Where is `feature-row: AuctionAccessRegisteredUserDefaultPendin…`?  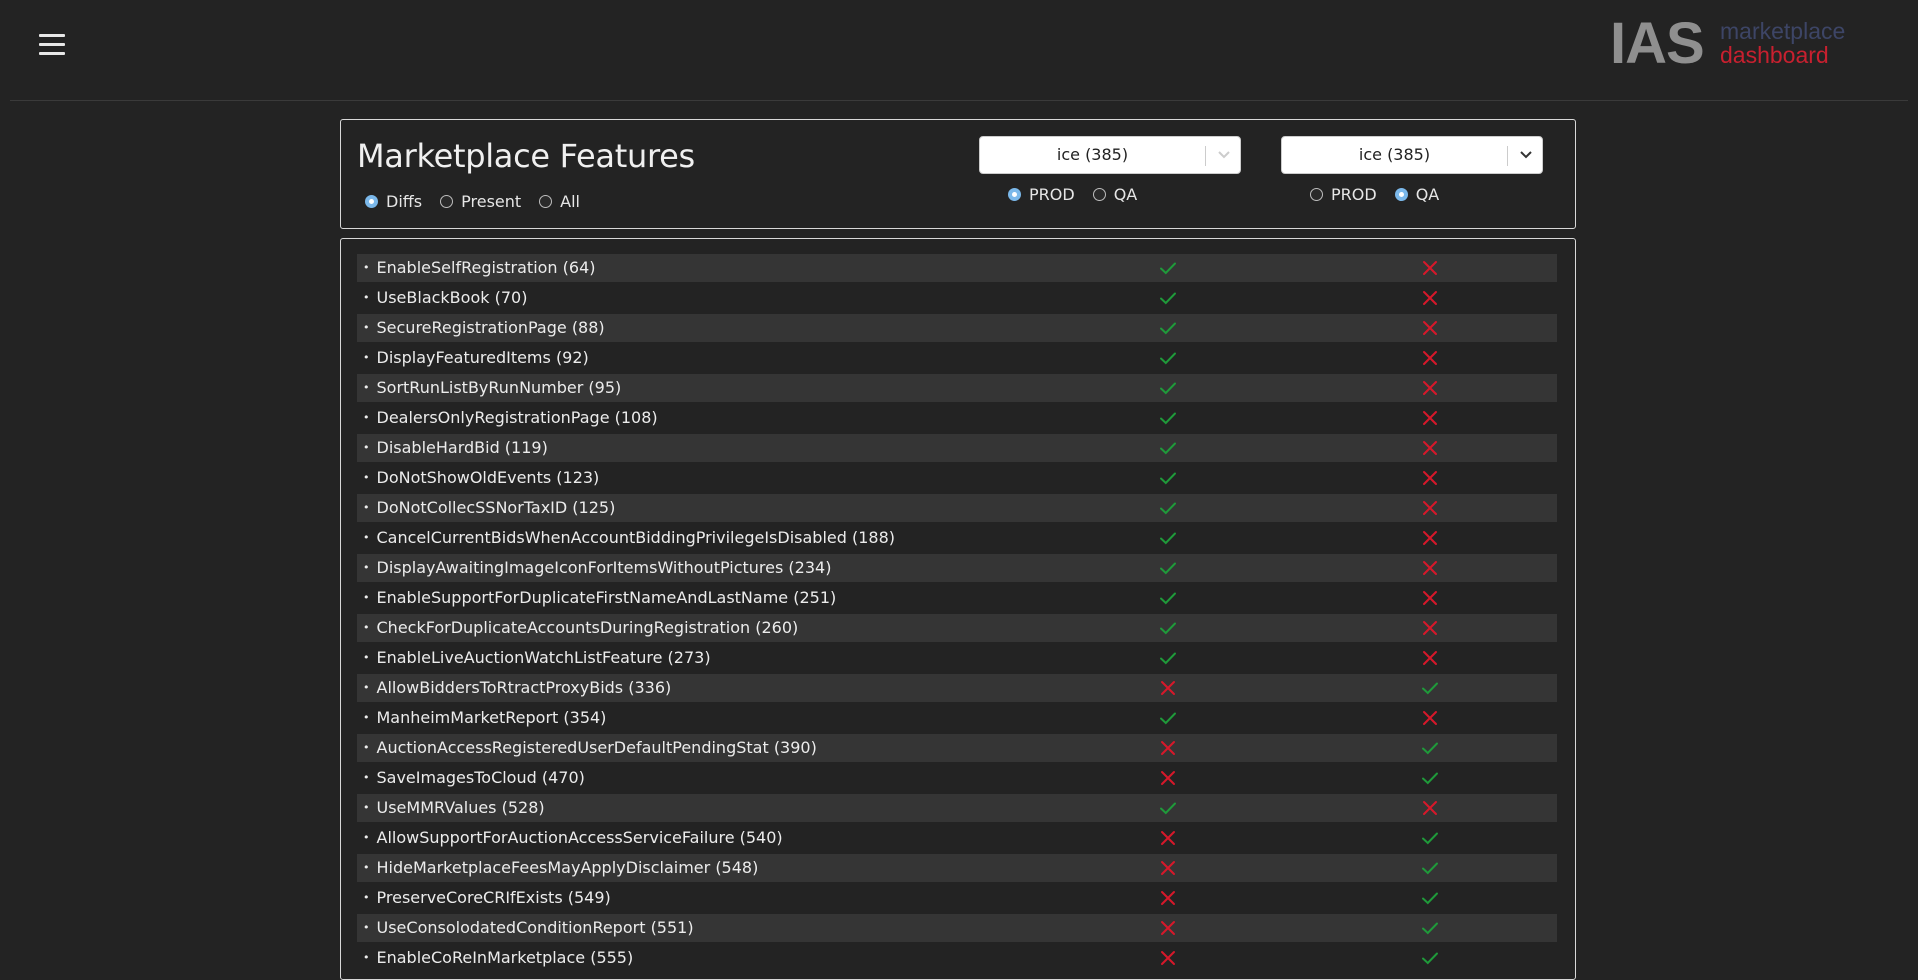 feature-row: AuctionAccessRegisteredUserDefaultPendin… is located at coordinates (957, 748).